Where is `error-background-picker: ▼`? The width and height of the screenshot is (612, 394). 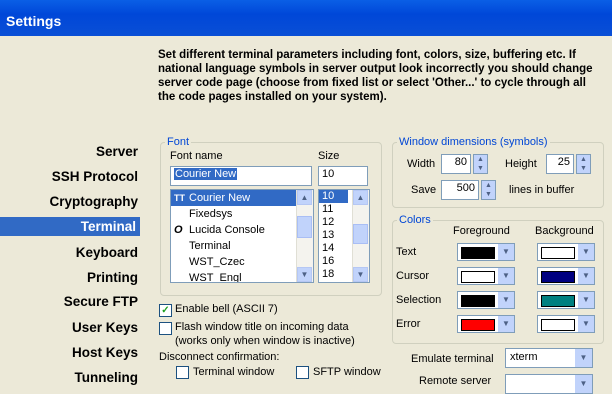 error-background-picker: ▼ is located at coordinates (566, 324).